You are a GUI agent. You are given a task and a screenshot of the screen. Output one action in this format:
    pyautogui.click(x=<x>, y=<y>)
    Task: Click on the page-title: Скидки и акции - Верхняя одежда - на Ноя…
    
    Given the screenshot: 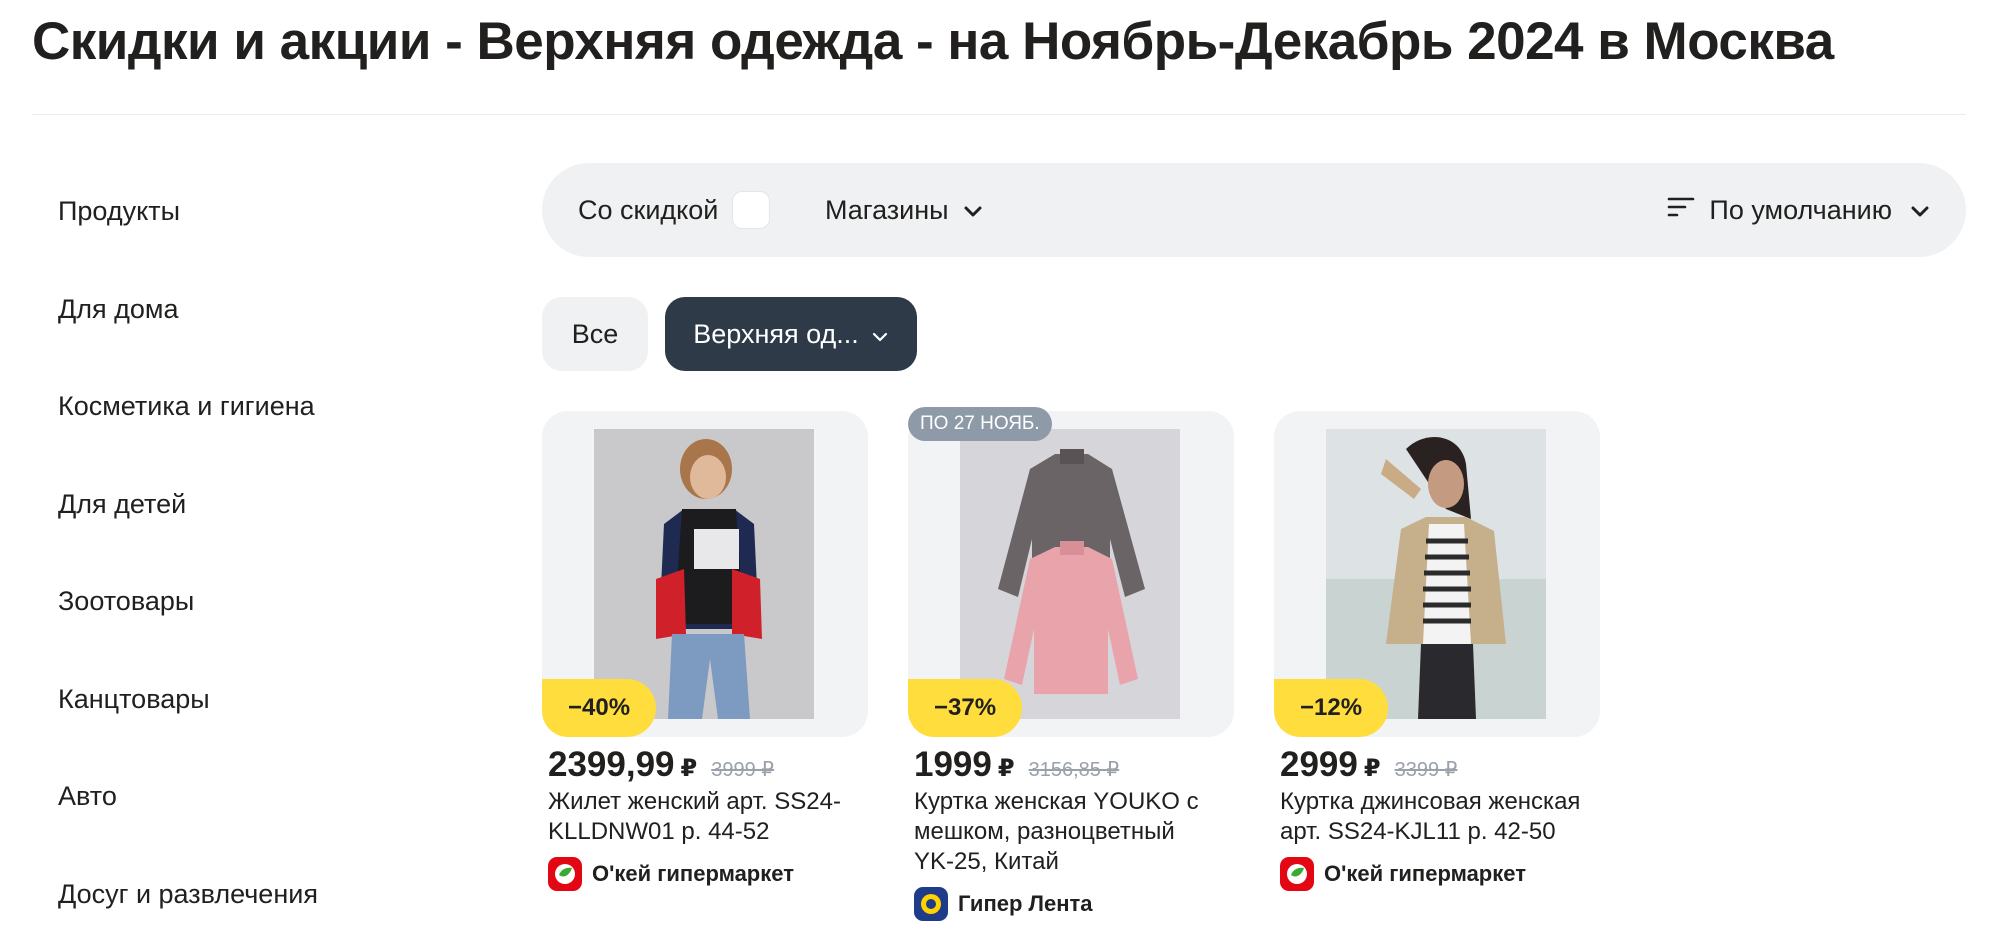 What is the action you would take?
    pyautogui.click(x=933, y=41)
    